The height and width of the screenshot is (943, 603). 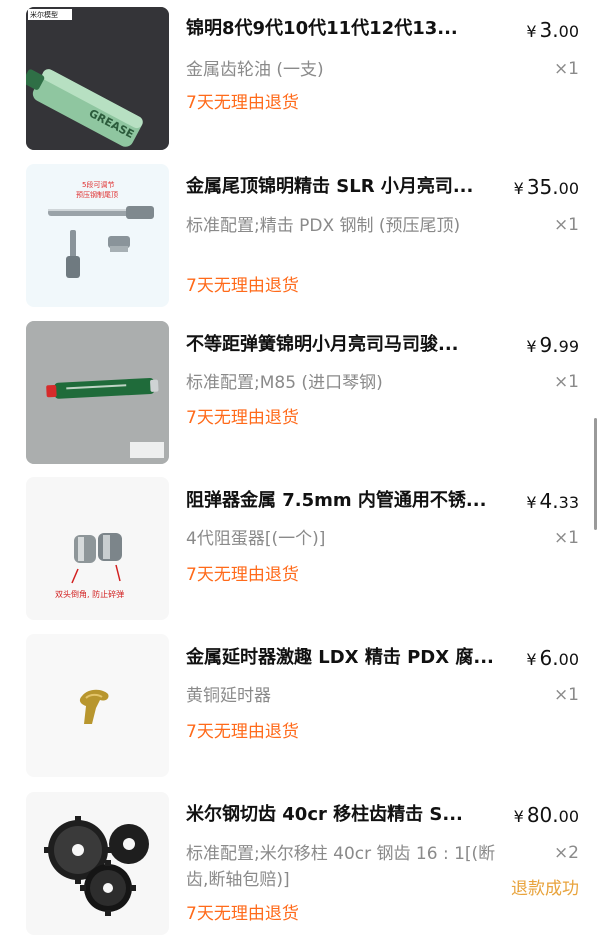 I want to click on product-quantity: ×2, so click(x=566, y=853).